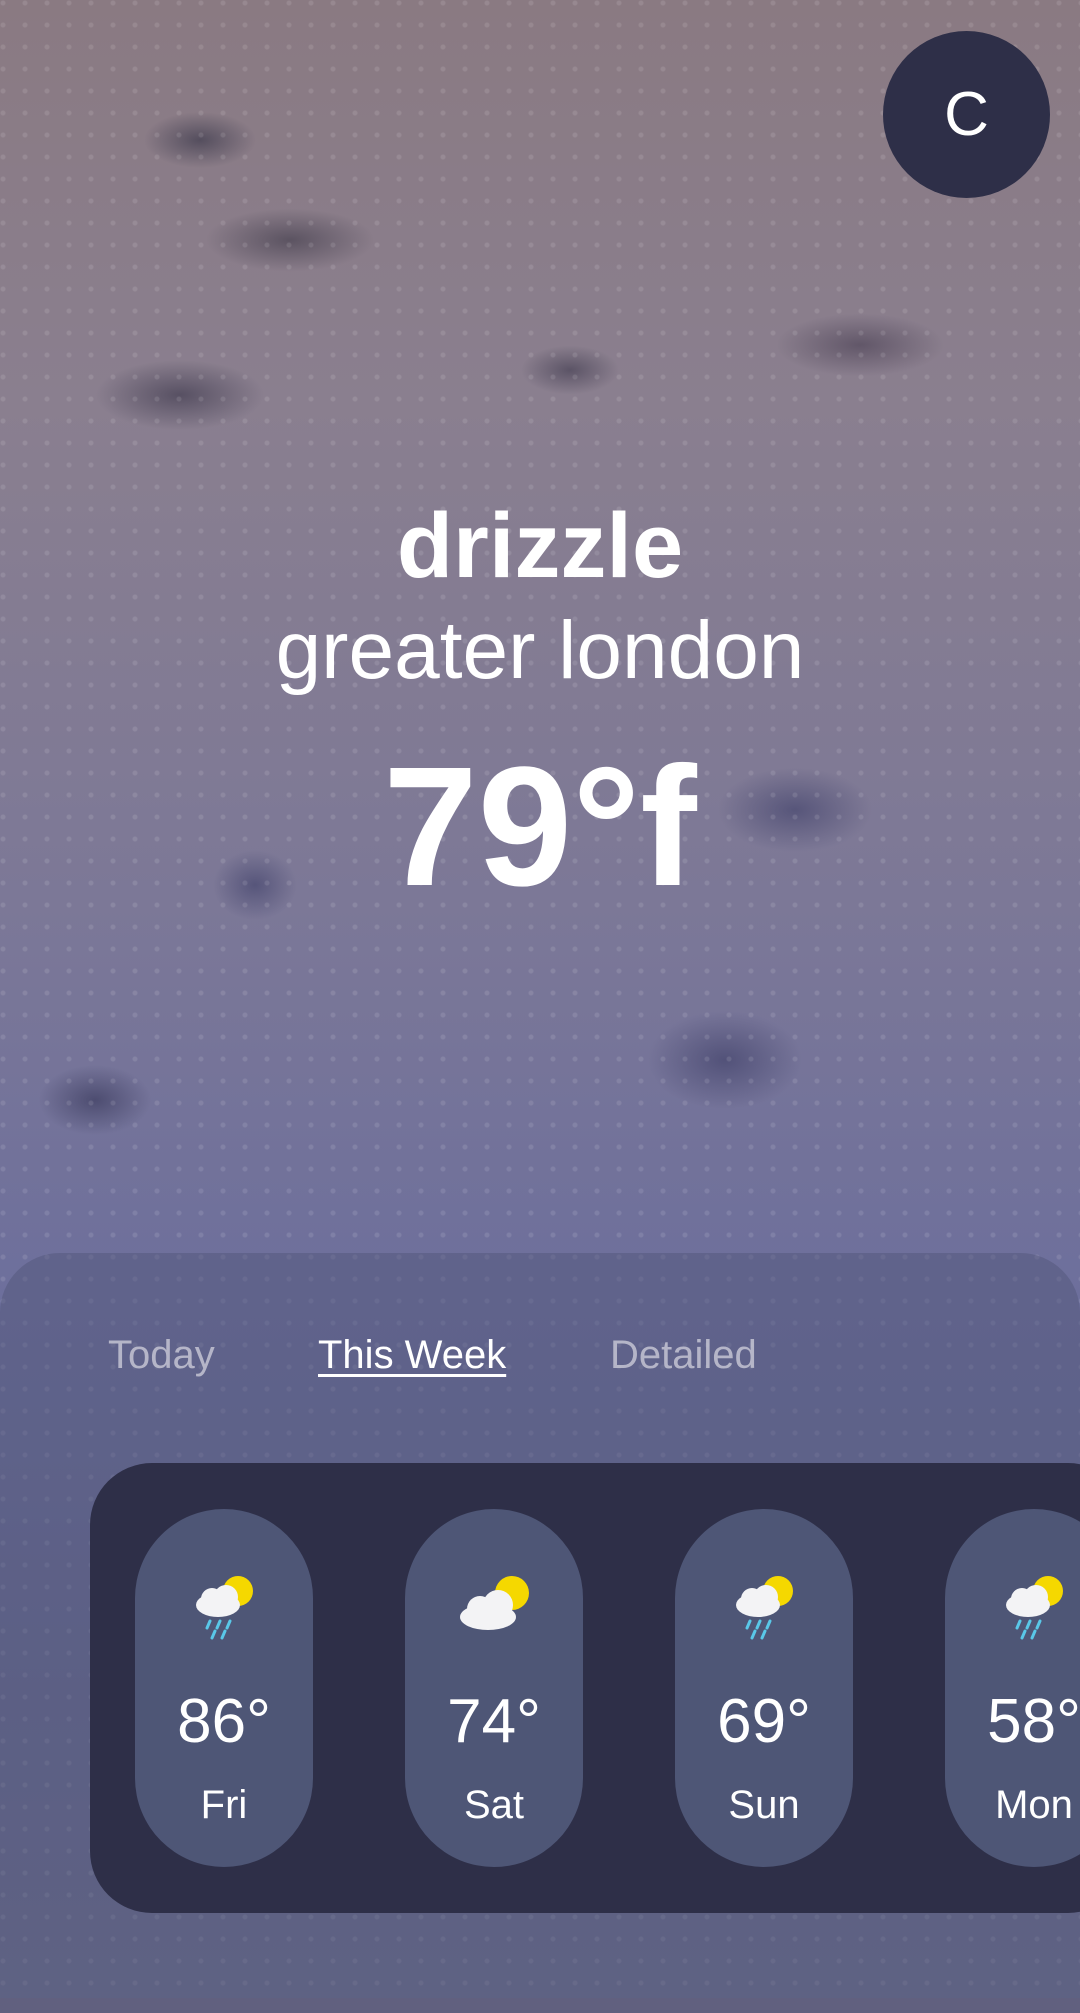  Describe the element at coordinates (540, 1355) in the screenshot. I see `forecast-tabs: Today This Week Detailed` at that location.